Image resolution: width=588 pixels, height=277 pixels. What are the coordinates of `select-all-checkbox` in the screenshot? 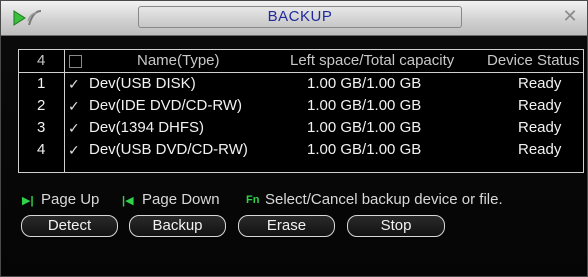 It's located at (75, 61).